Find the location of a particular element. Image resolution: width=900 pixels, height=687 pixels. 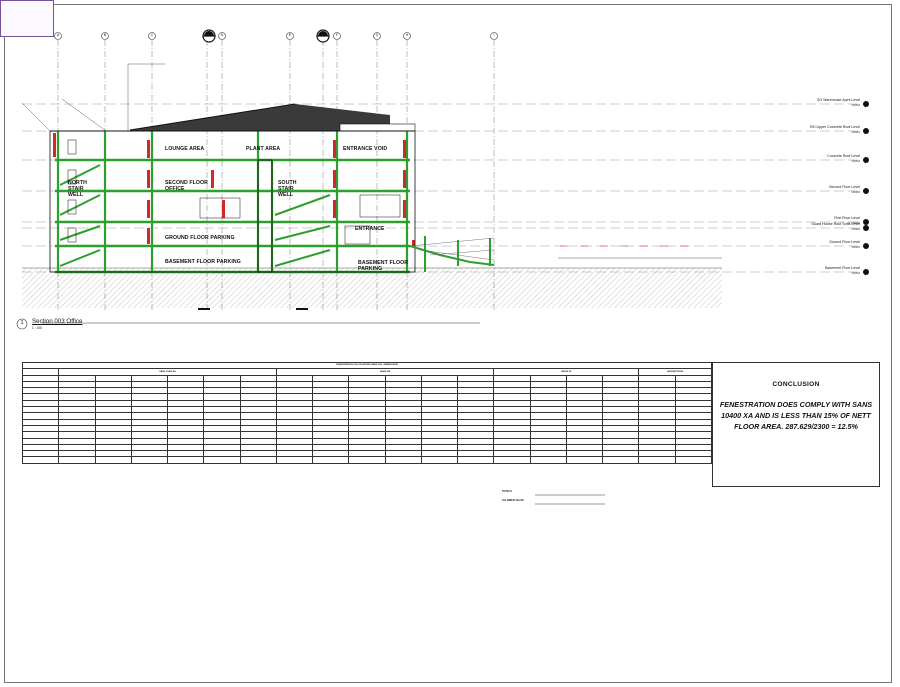

level-label: Concrete Roof Level is located at coordinates (843, 156).